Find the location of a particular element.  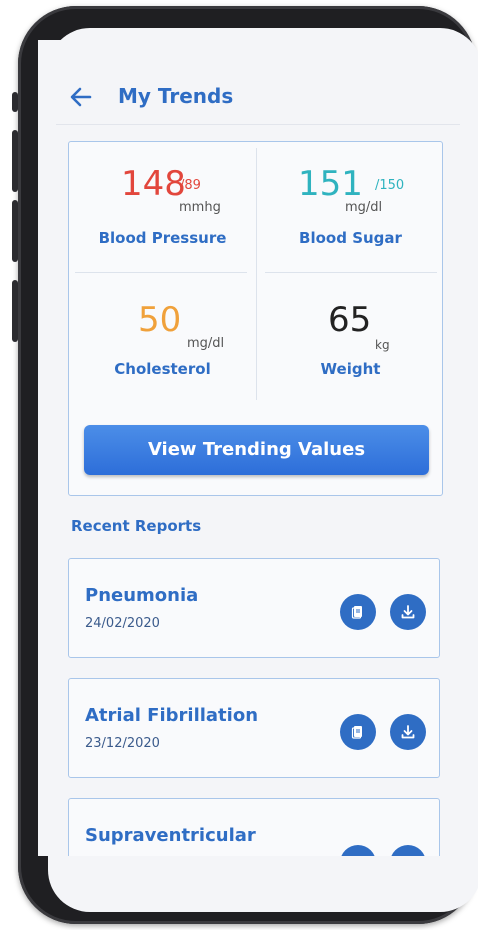

weight-label: Weight is located at coordinates (350, 369).